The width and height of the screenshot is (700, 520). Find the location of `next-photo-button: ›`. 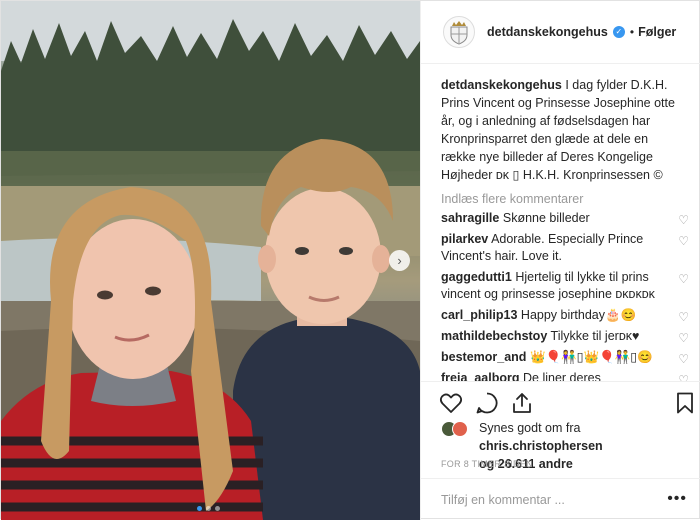

next-photo-button: › is located at coordinates (399, 260).